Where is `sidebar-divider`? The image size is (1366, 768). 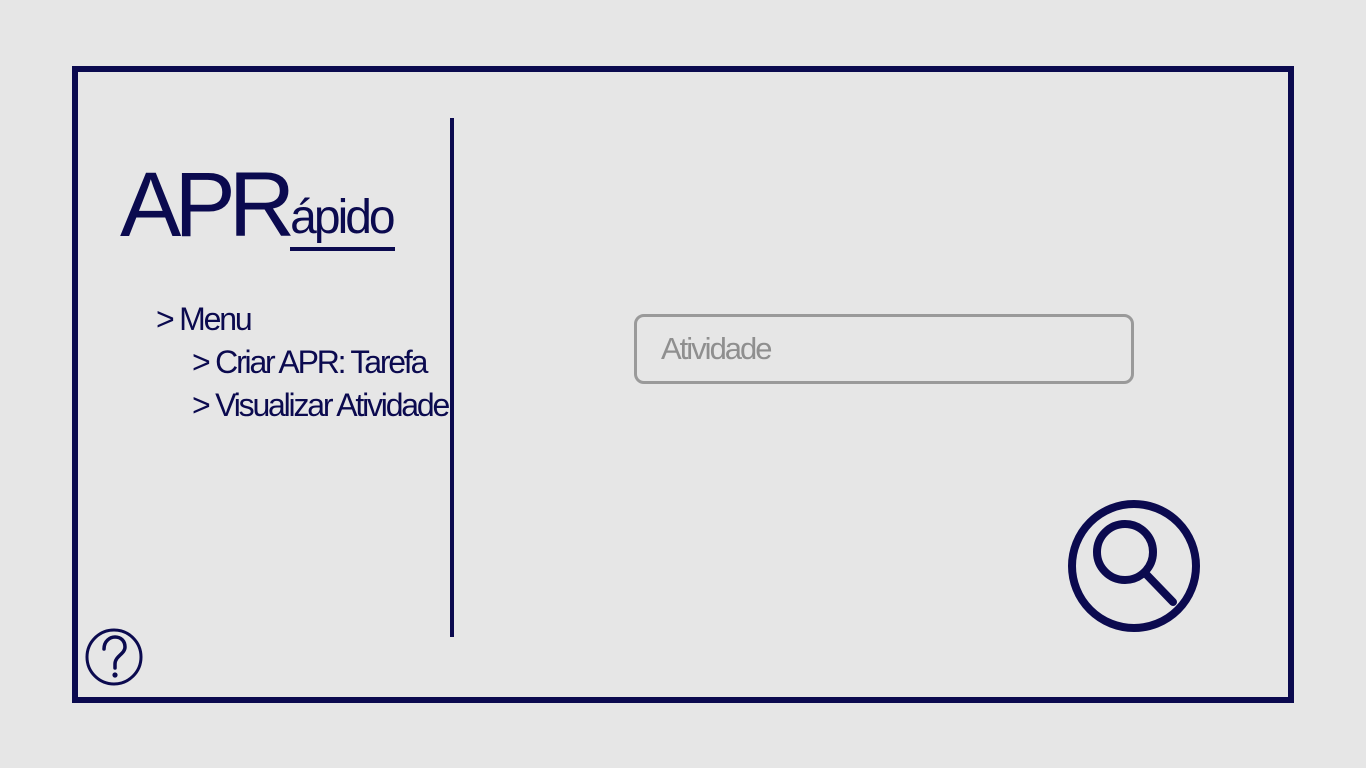 sidebar-divider is located at coordinates (452, 377).